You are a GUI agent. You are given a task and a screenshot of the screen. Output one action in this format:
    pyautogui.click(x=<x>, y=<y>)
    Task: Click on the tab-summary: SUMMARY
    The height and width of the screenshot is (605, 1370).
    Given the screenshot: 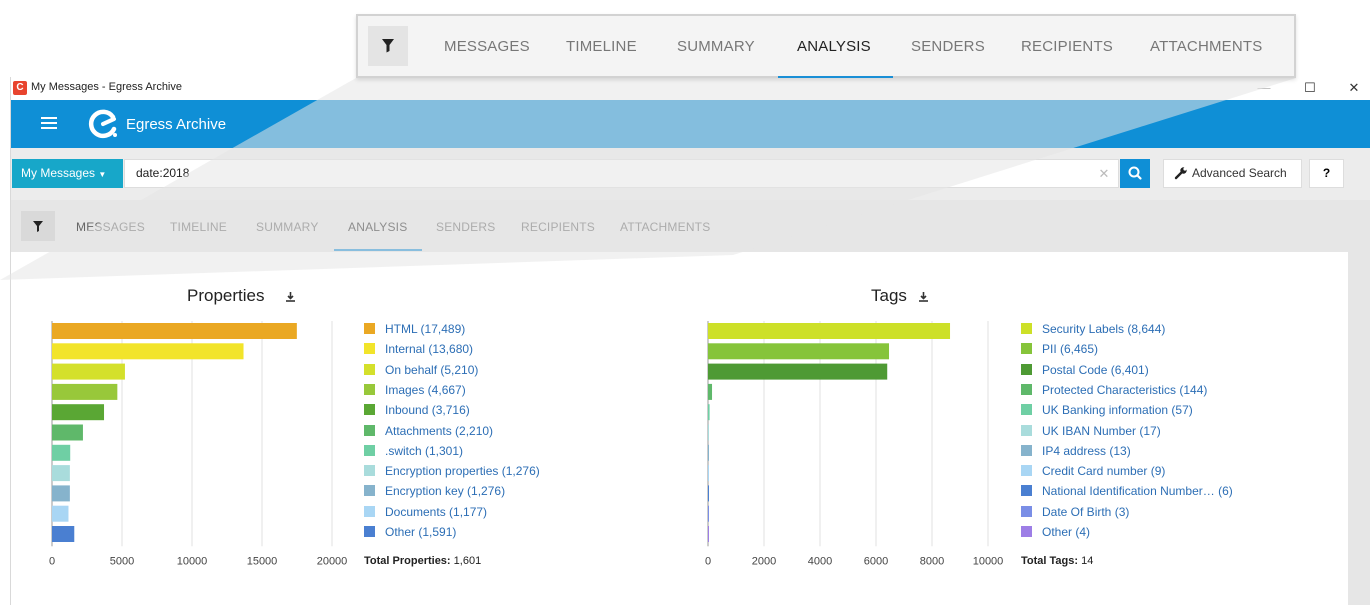 What is the action you would take?
    pyautogui.click(x=716, y=46)
    